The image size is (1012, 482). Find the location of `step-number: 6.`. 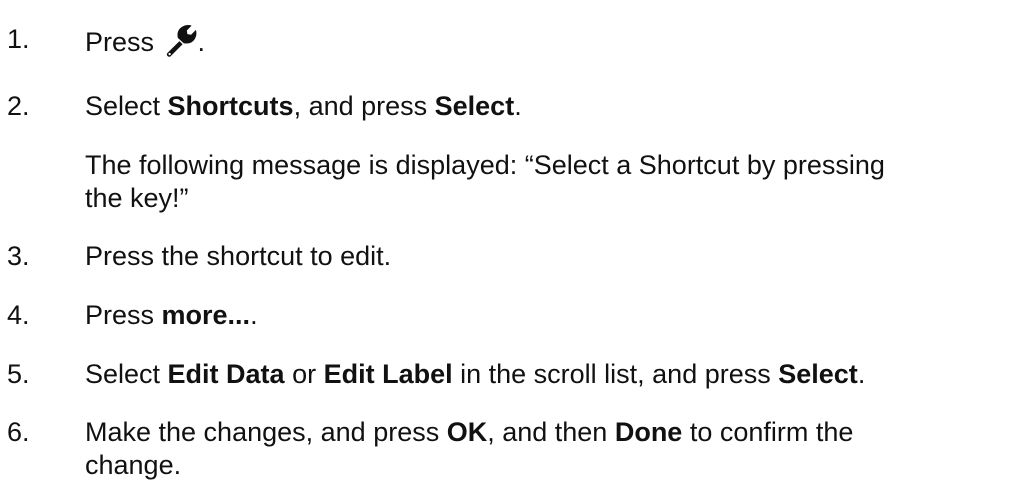

step-number: 6. is located at coordinates (18, 432).